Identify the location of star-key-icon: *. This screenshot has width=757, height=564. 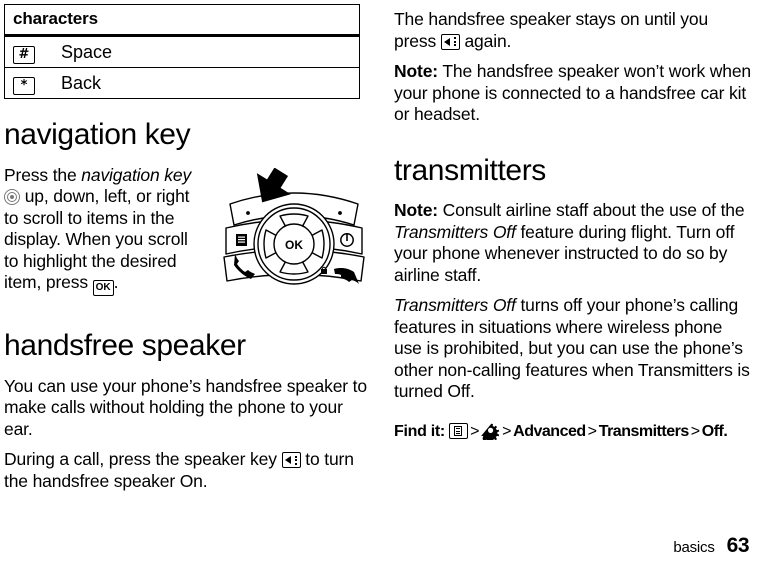
(24, 86).